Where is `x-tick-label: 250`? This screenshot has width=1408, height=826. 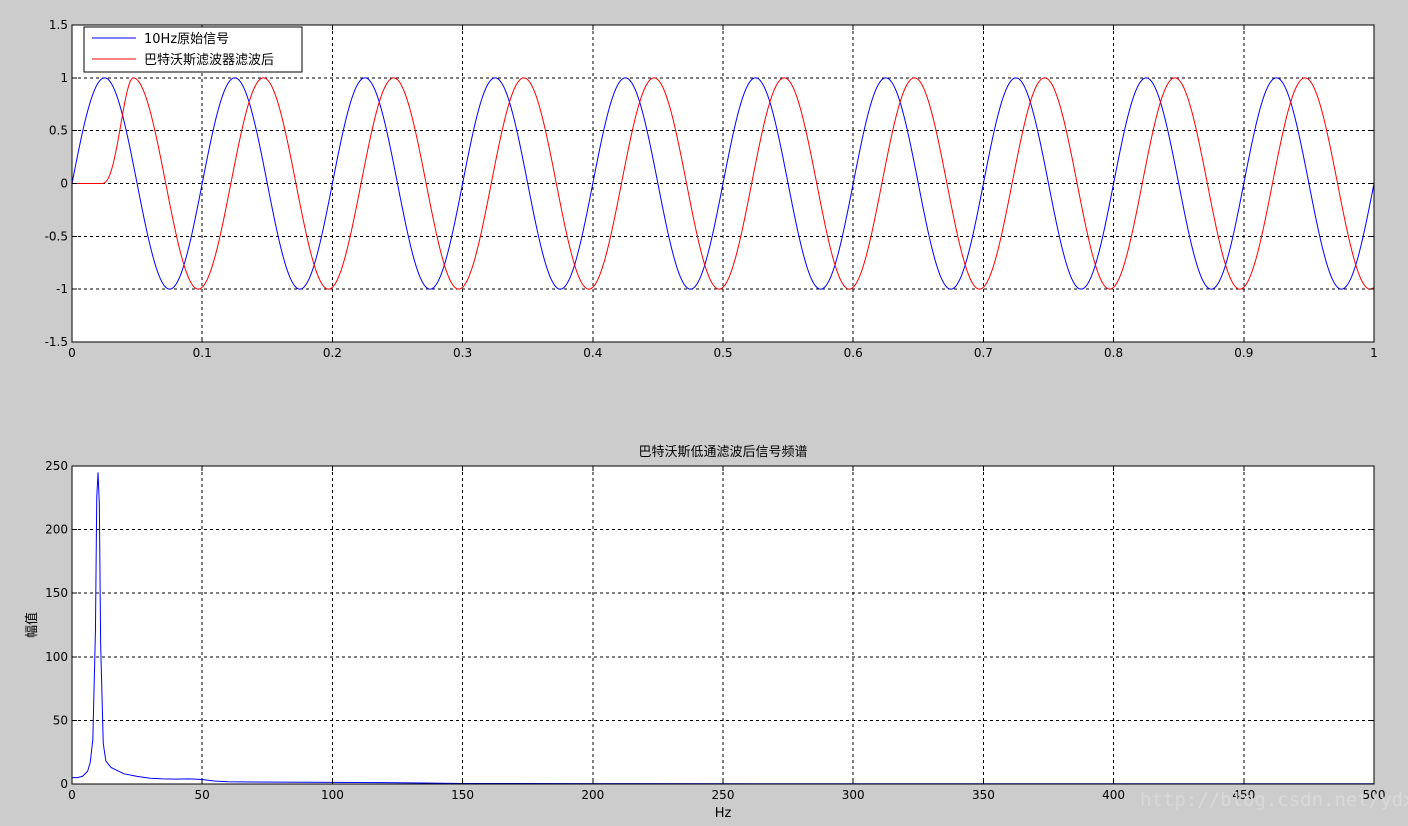
x-tick-label: 250 is located at coordinates (723, 795).